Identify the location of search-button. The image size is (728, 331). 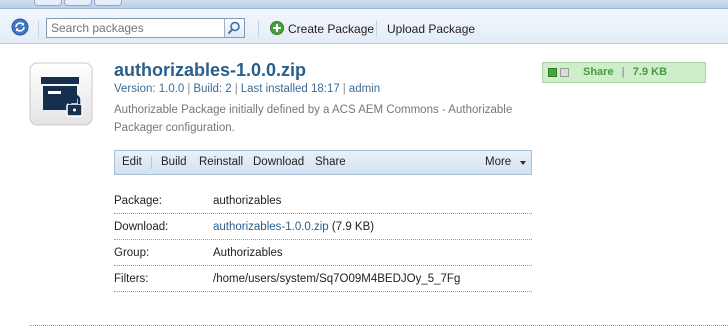
(234, 28).